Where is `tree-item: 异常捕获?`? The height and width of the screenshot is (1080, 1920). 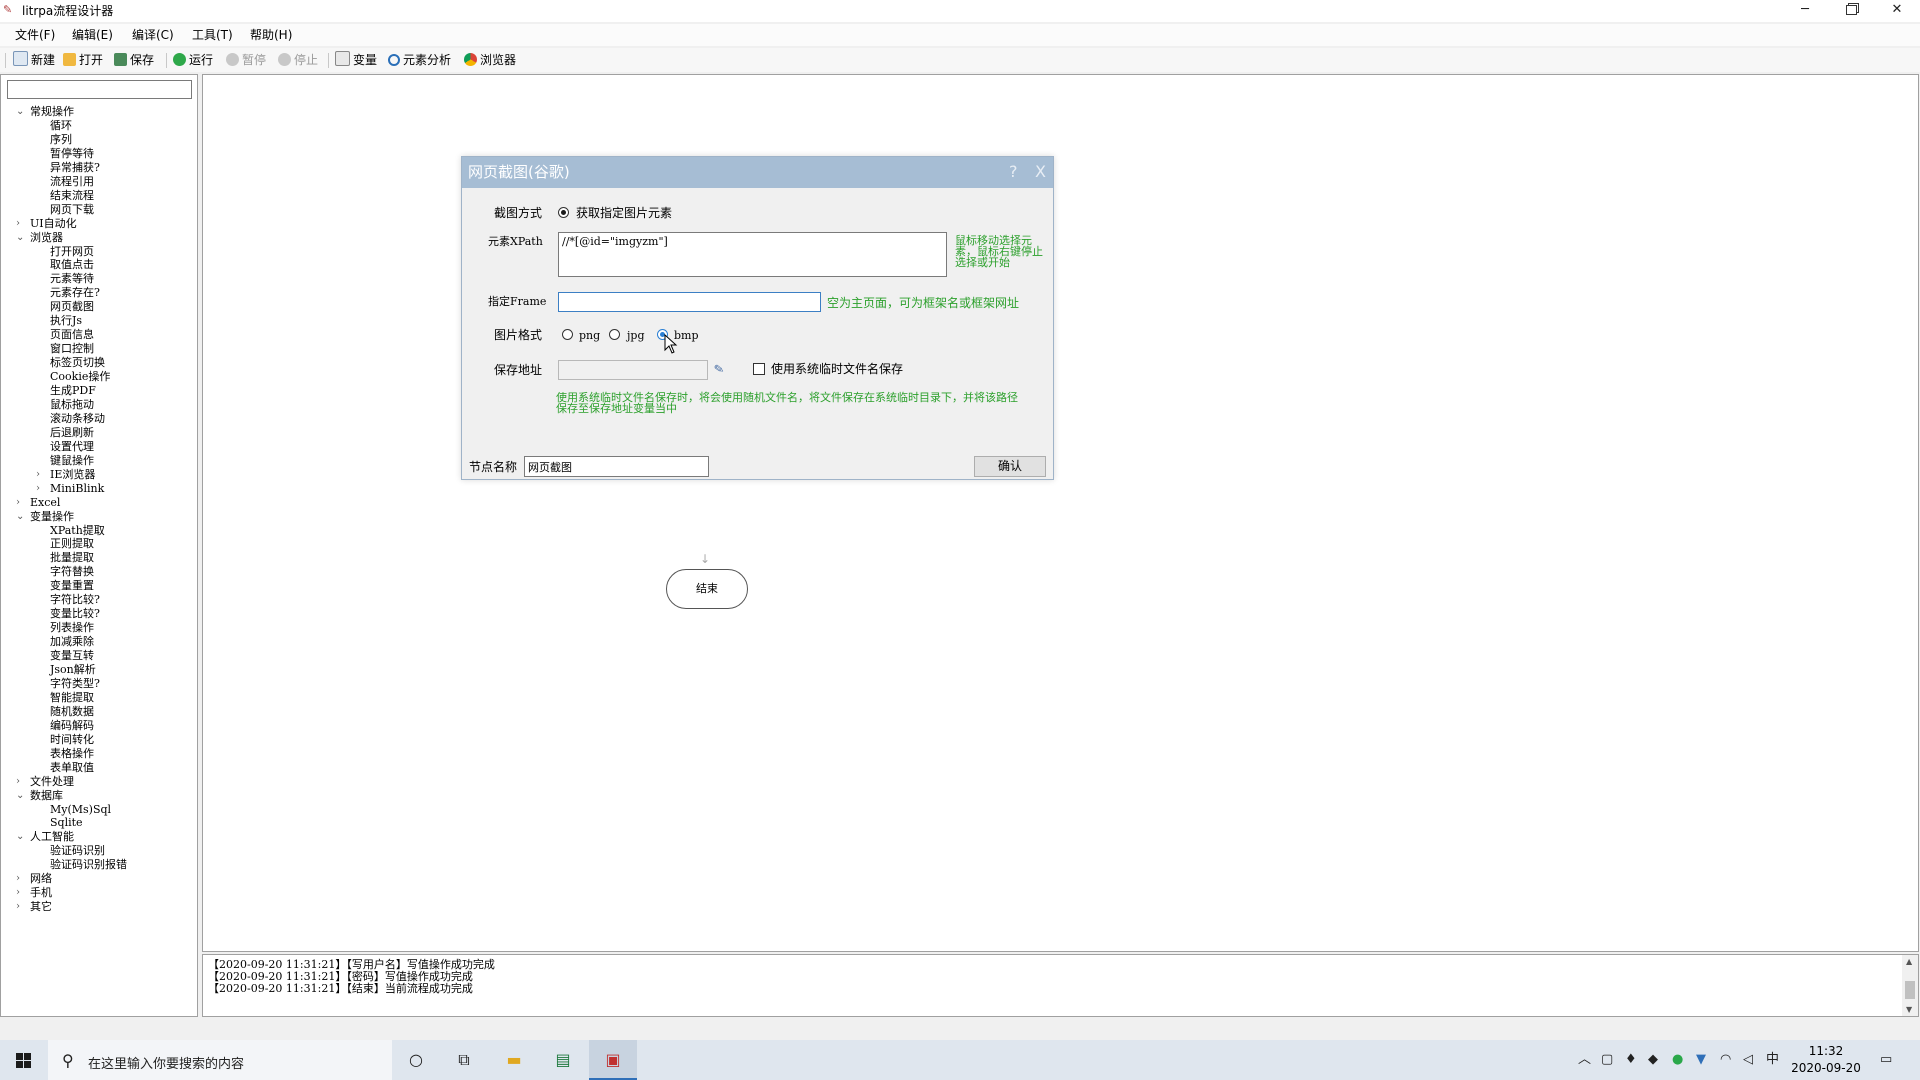
tree-item: 异常捕获? is located at coordinates (75, 168).